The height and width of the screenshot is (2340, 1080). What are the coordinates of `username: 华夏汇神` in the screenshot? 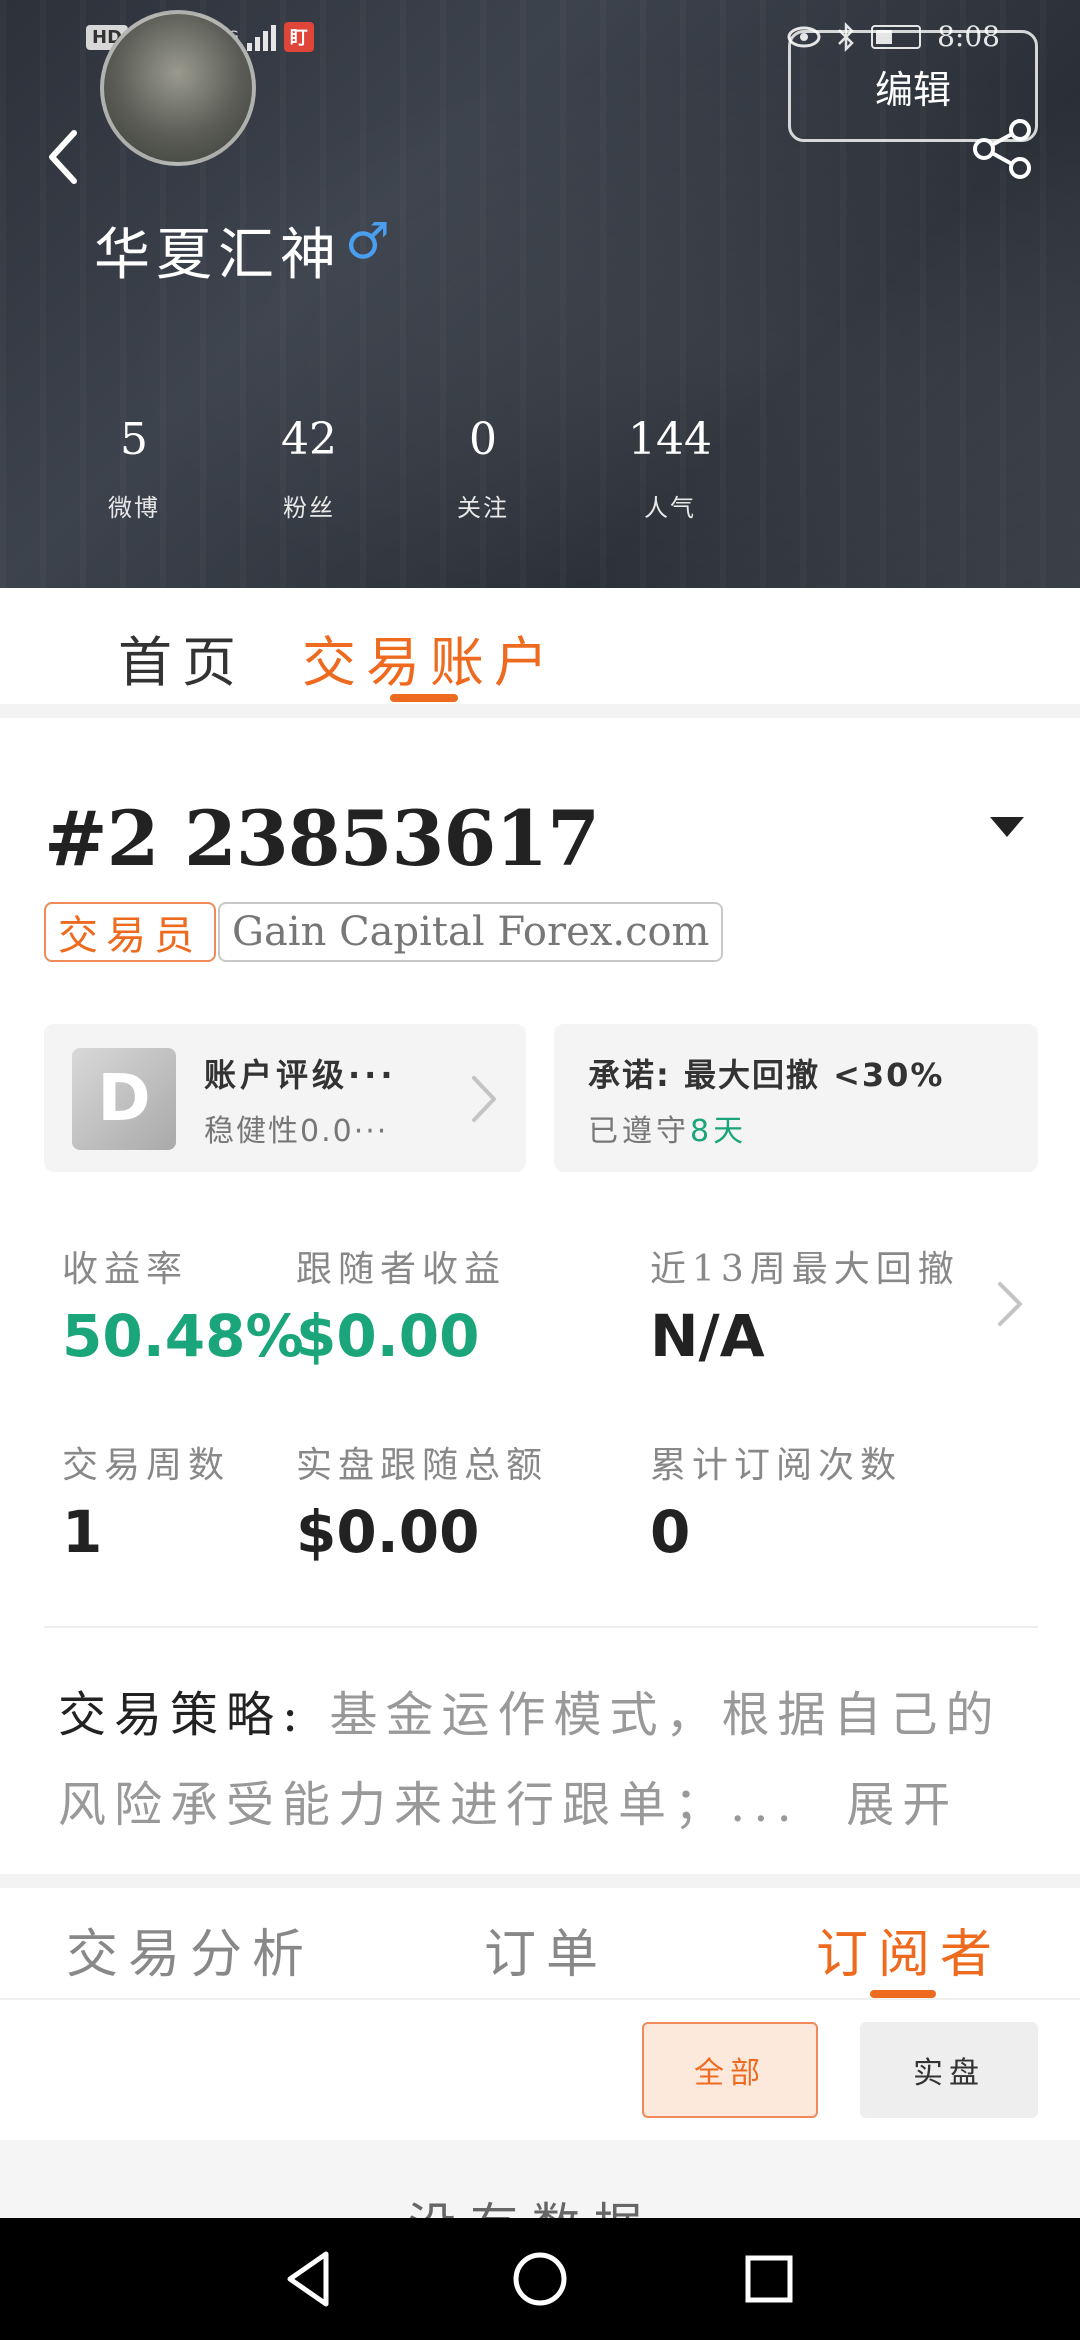 It's located at (218, 255).